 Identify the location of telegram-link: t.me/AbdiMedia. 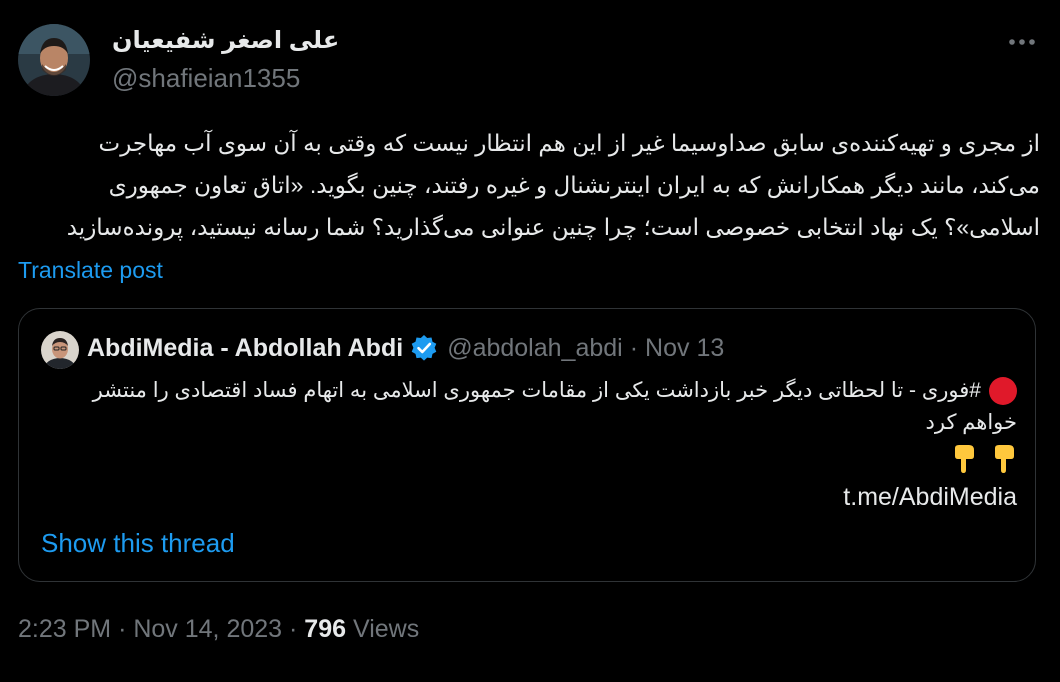
(529, 497).